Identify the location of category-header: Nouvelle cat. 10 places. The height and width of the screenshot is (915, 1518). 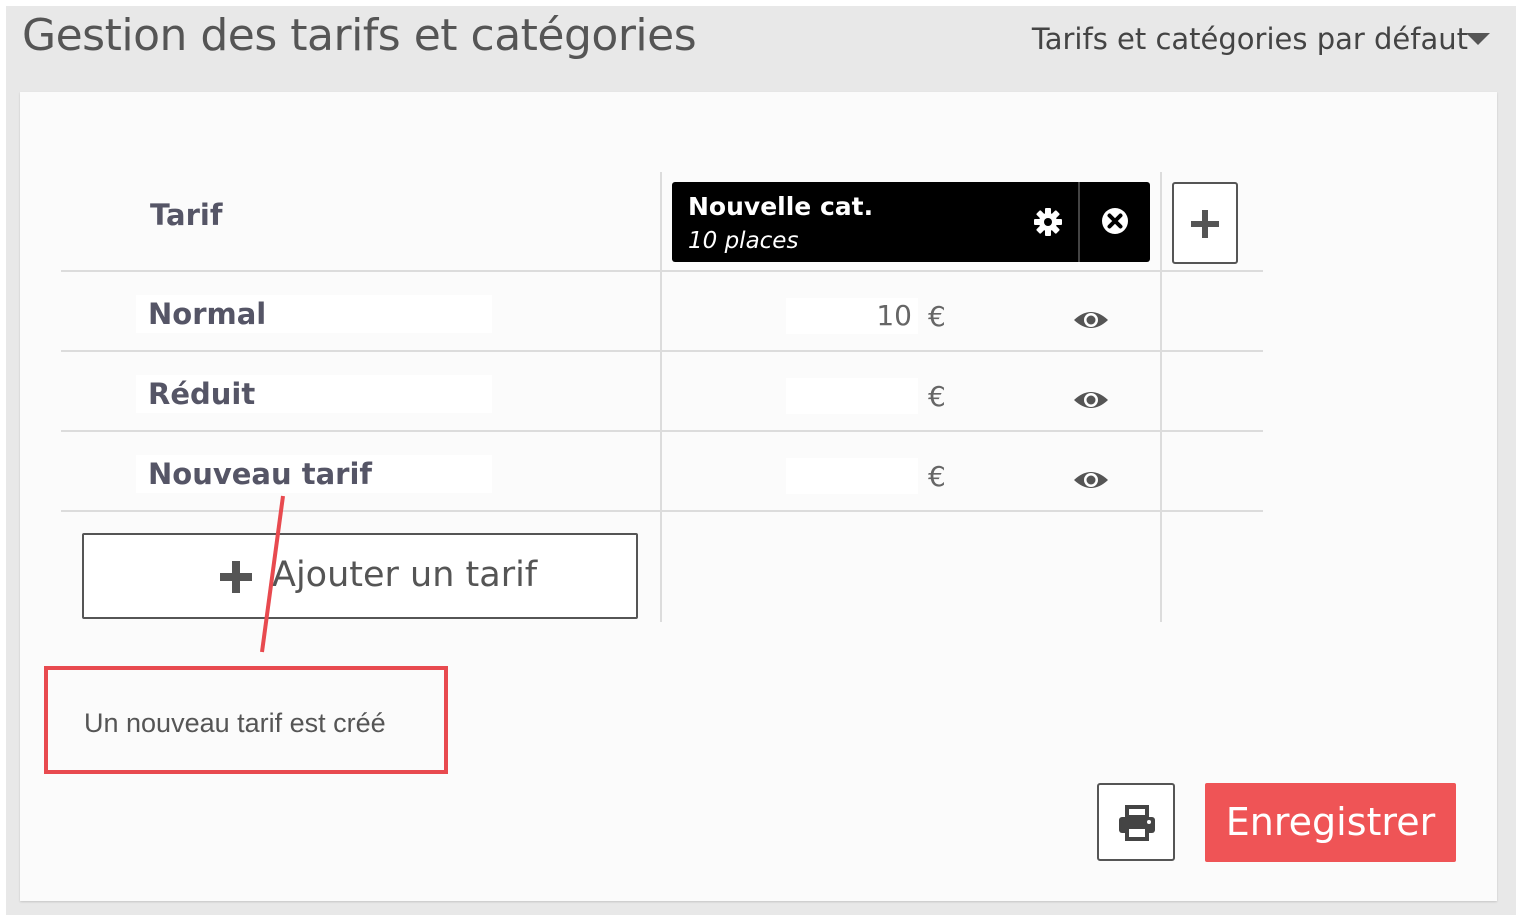
(911, 222).